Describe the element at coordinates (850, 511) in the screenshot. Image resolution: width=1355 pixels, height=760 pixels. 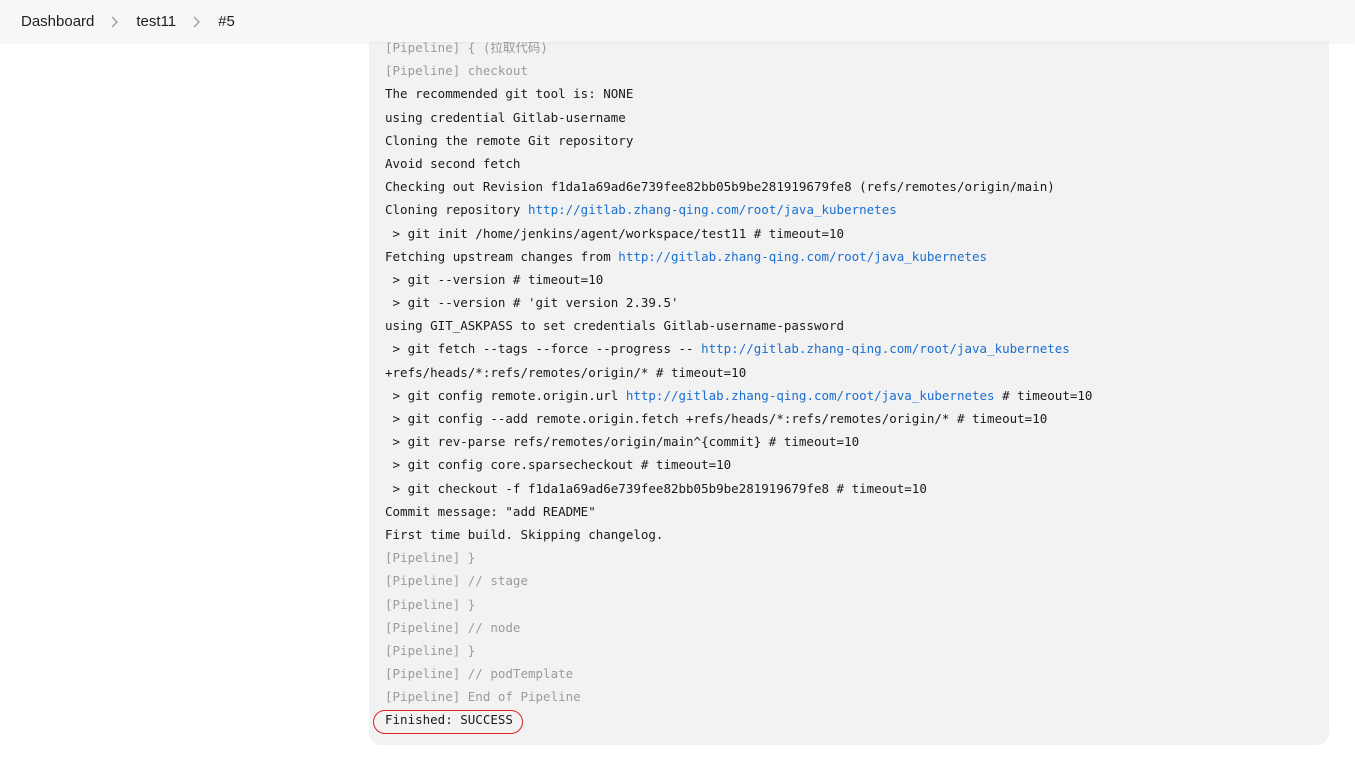
I see `console-line: Commit message: "add README"` at that location.